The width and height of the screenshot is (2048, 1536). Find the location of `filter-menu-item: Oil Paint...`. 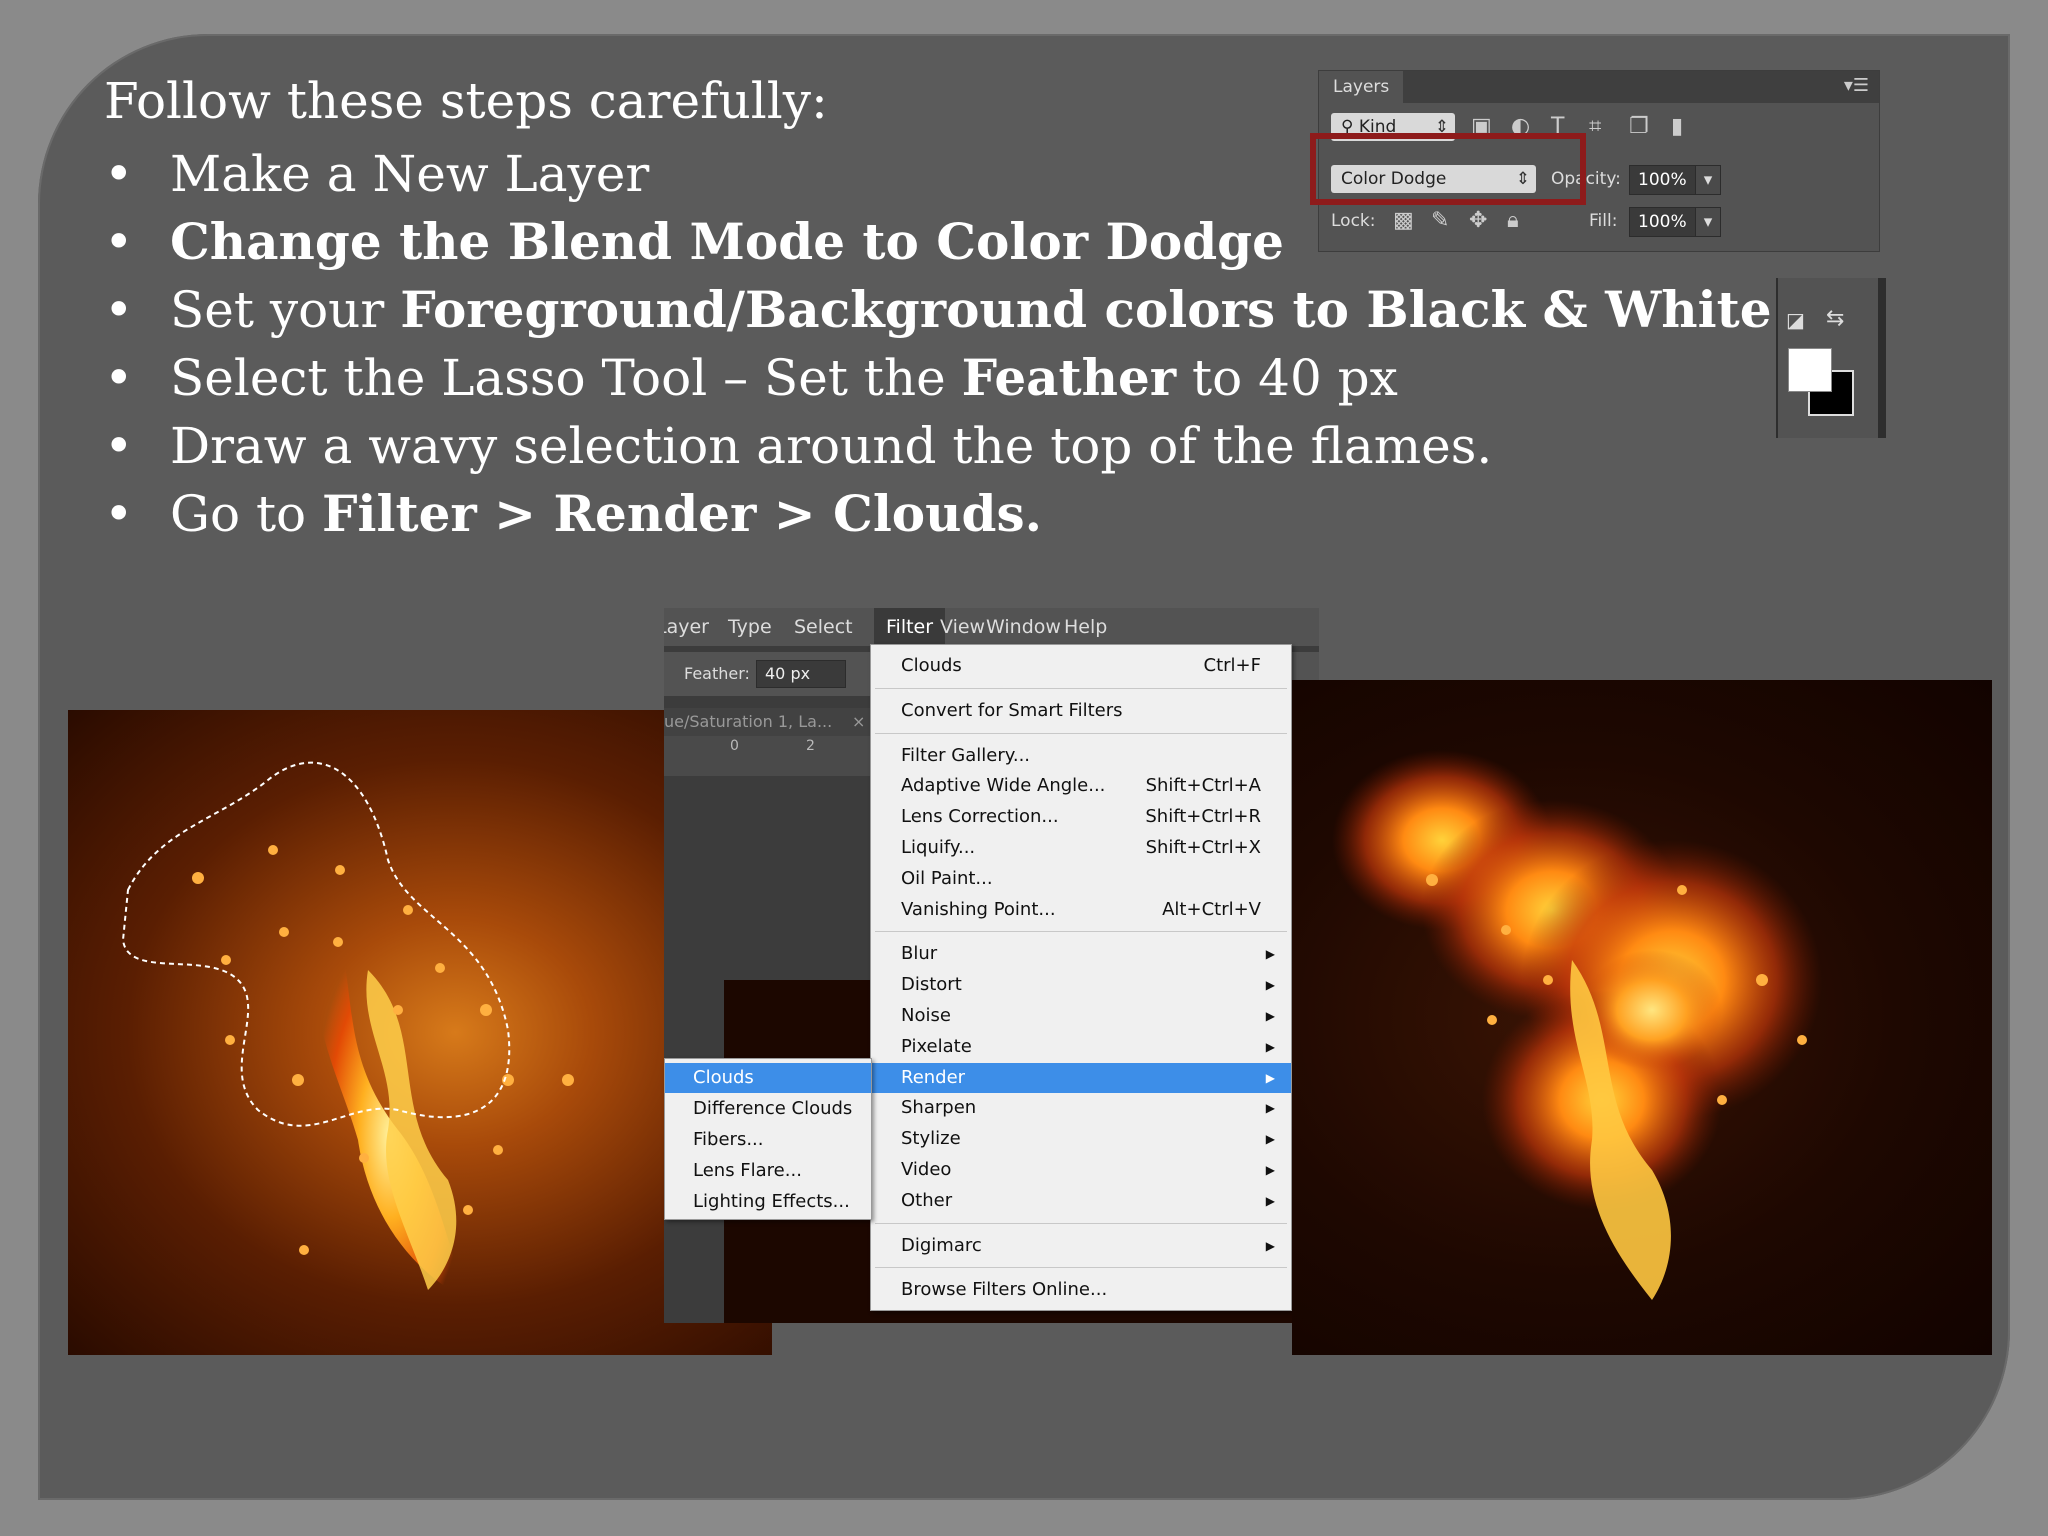

filter-menu-item: Oil Paint... is located at coordinates (1081, 879).